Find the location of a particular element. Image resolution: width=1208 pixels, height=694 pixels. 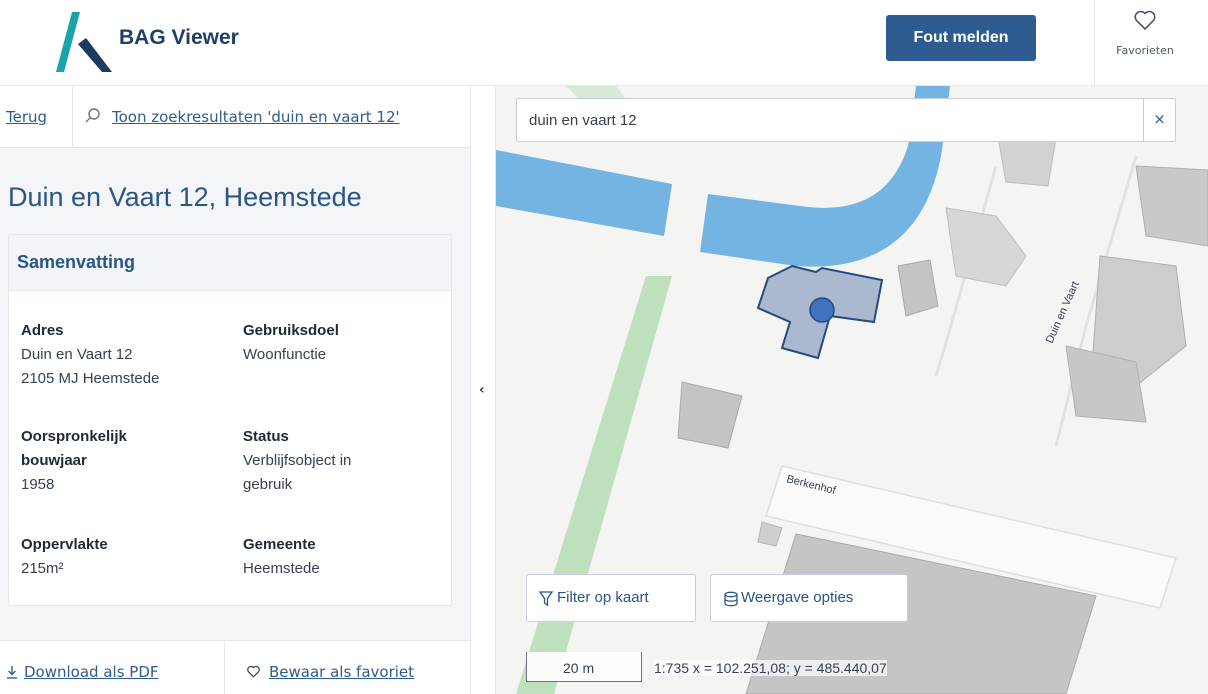

purpose-value: Woonfunctie is located at coordinates (285, 354).